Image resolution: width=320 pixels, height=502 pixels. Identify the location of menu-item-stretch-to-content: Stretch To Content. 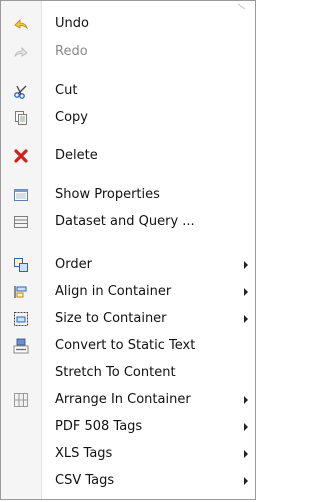
(128, 373).